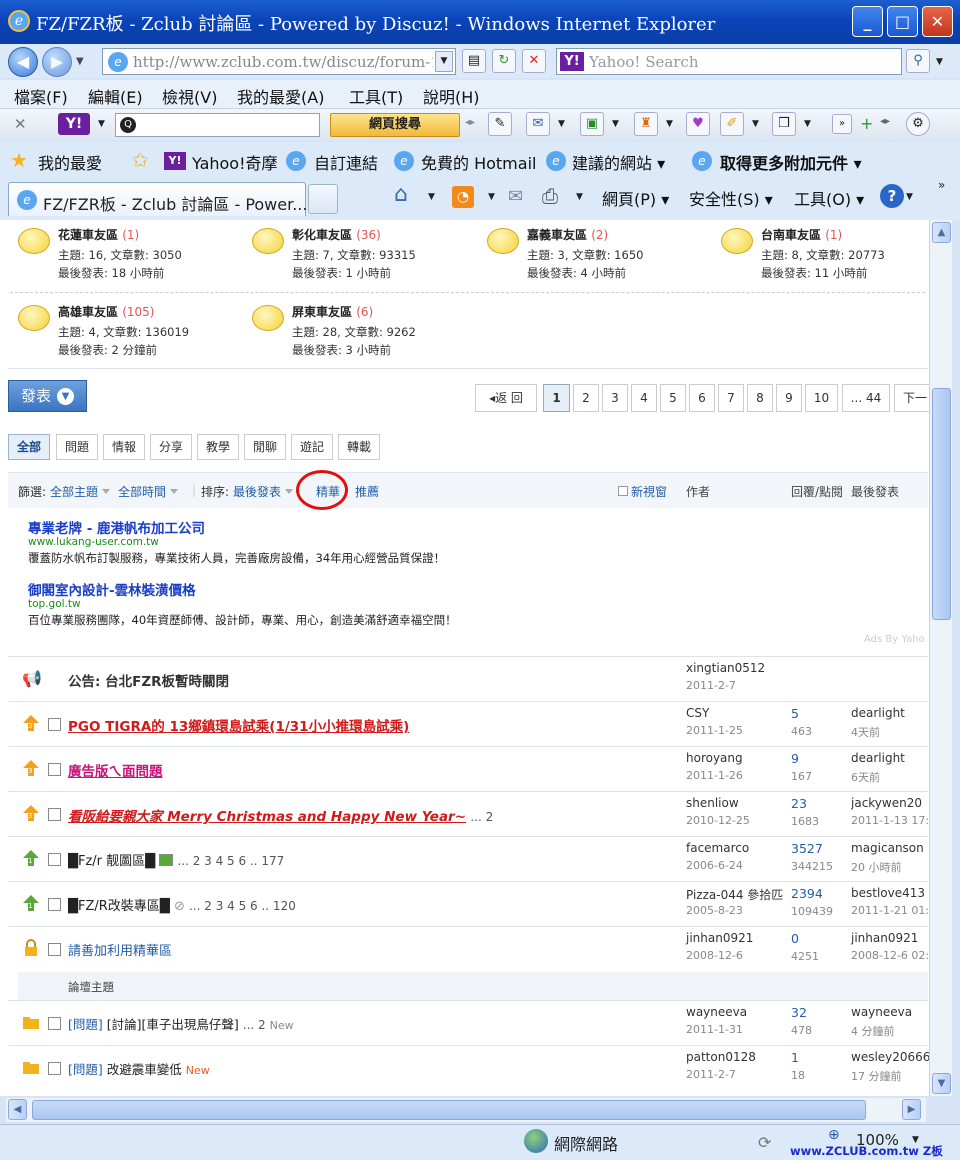  I want to click on page-5: 5, so click(673, 398).